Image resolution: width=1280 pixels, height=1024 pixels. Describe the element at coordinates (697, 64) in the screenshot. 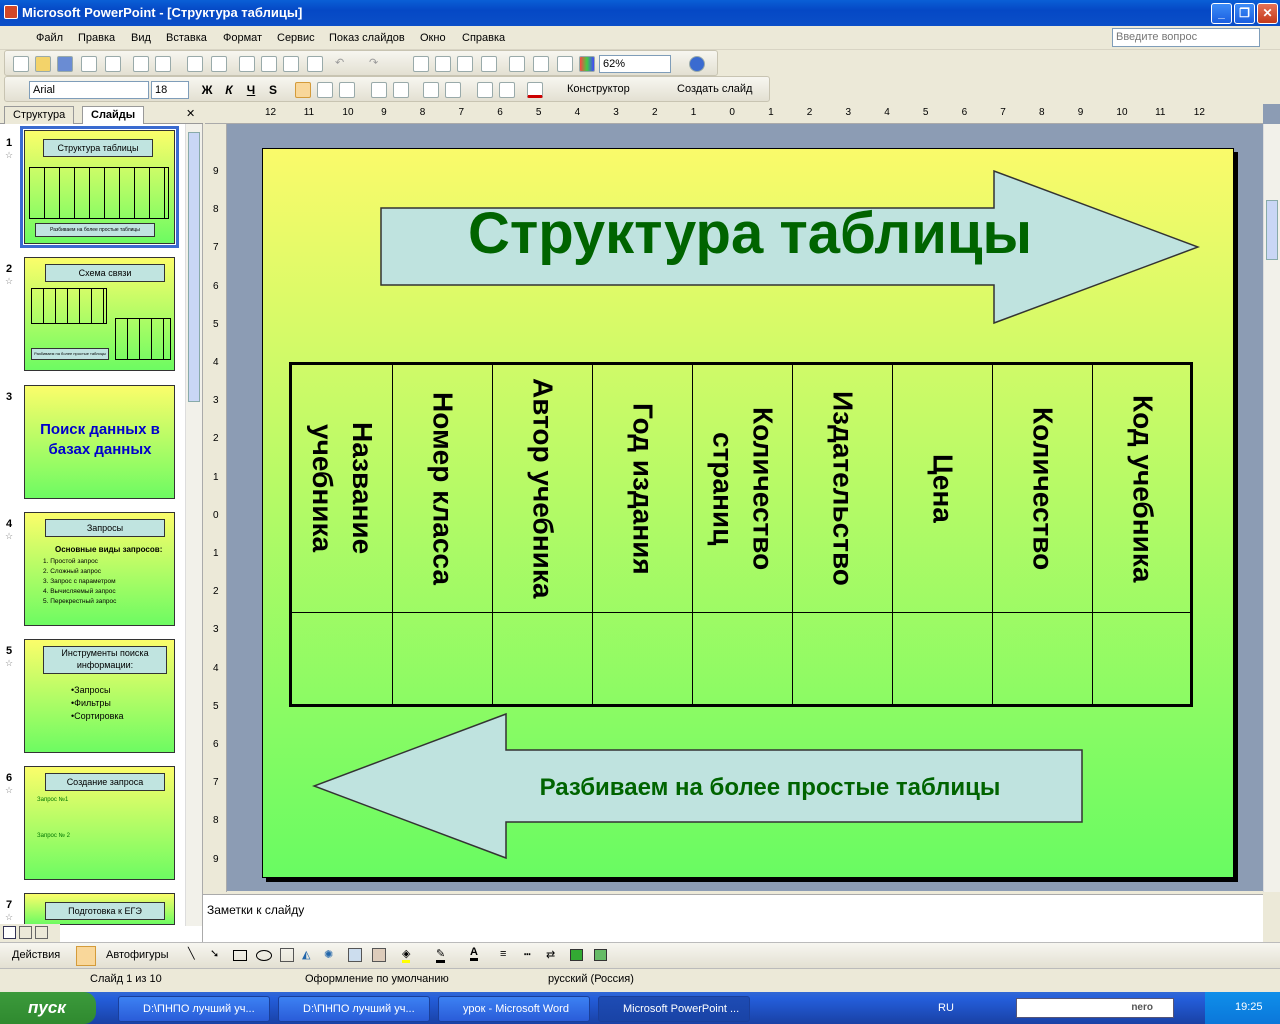

I see `help-icon` at that location.